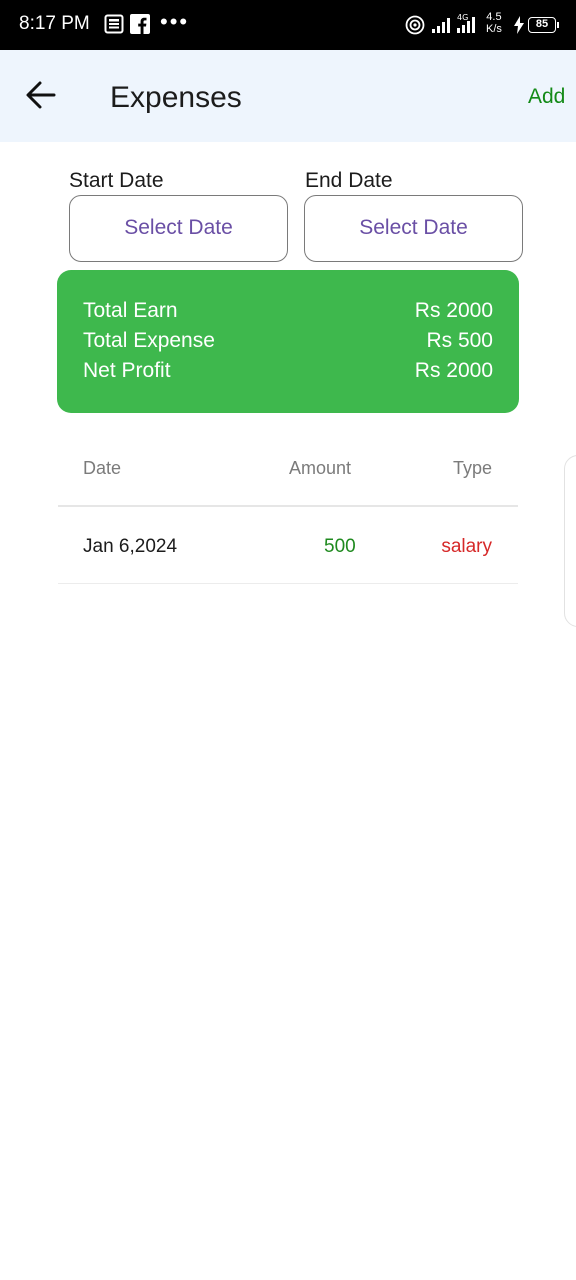  What do you see at coordinates (462, 17) in the screenshot?
I see `svg-text: 4G` at bounding box center [462, 17].